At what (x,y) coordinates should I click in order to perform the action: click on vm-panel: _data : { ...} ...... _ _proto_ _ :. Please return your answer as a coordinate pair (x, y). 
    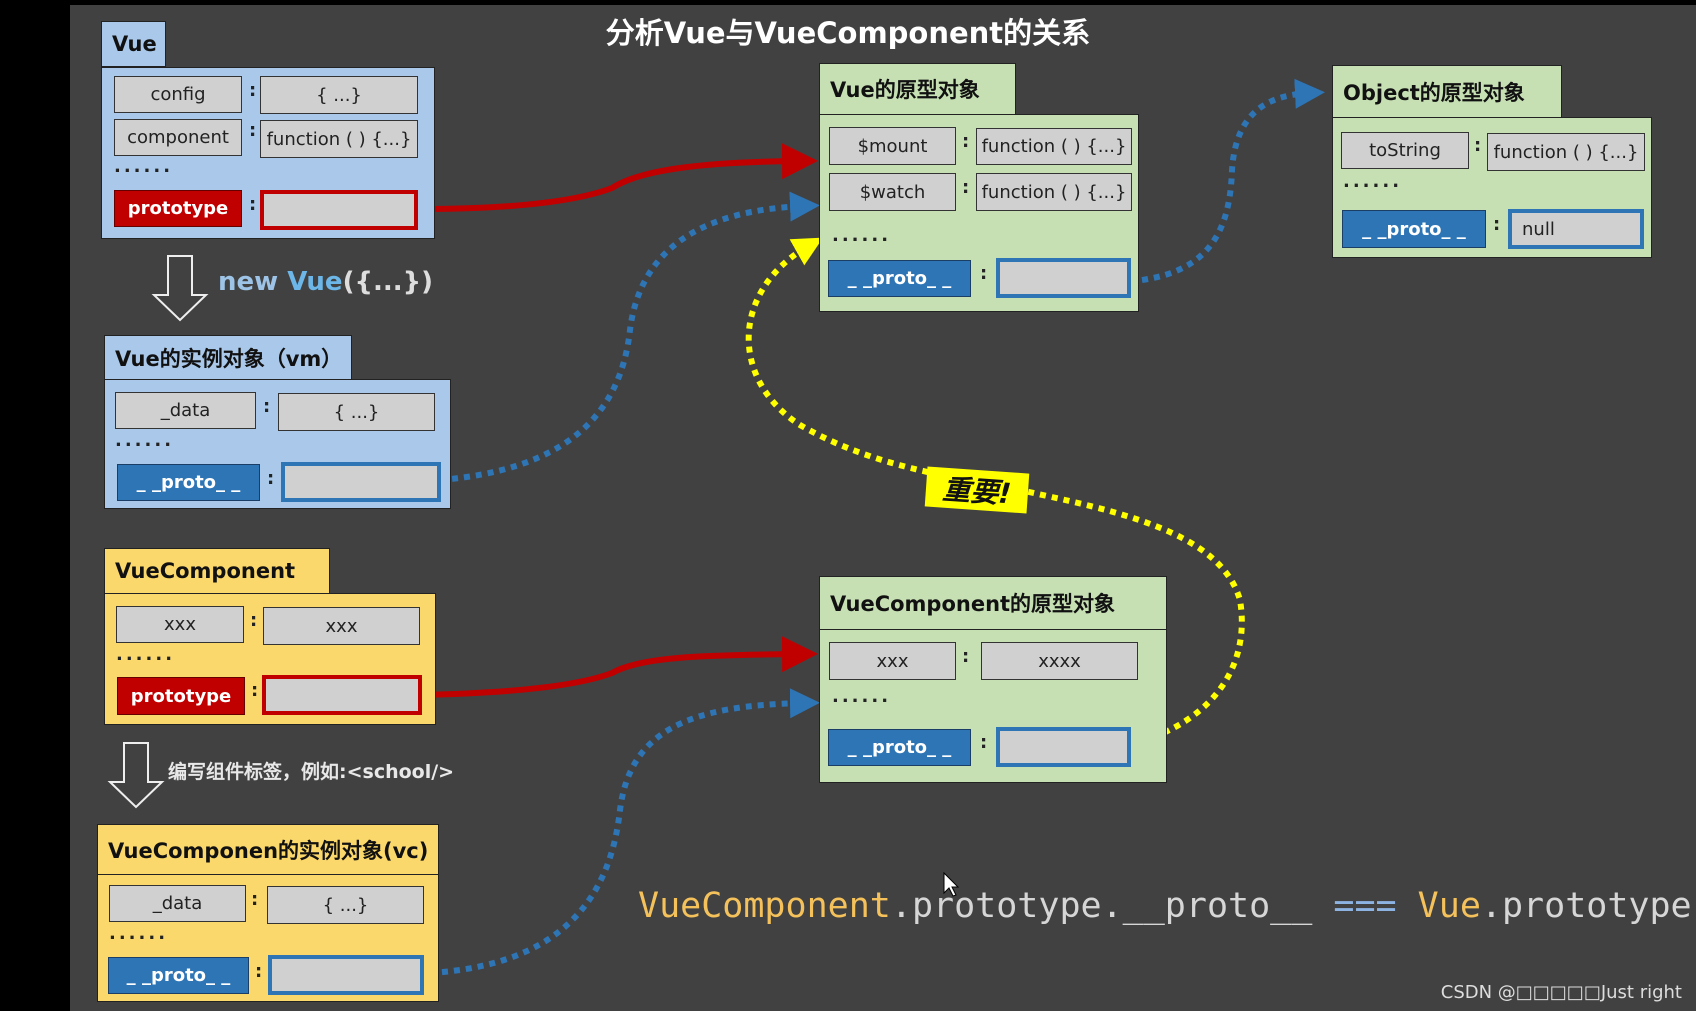
    Looking at the image, I should click on (277, 444).